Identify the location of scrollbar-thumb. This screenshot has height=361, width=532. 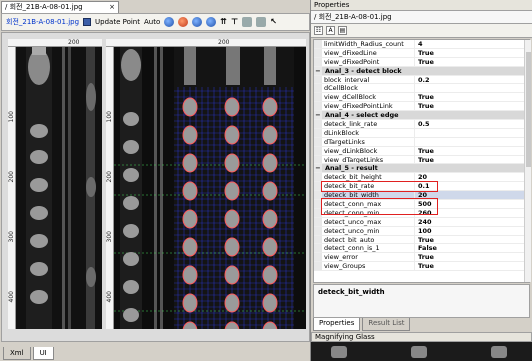
(528, 109).